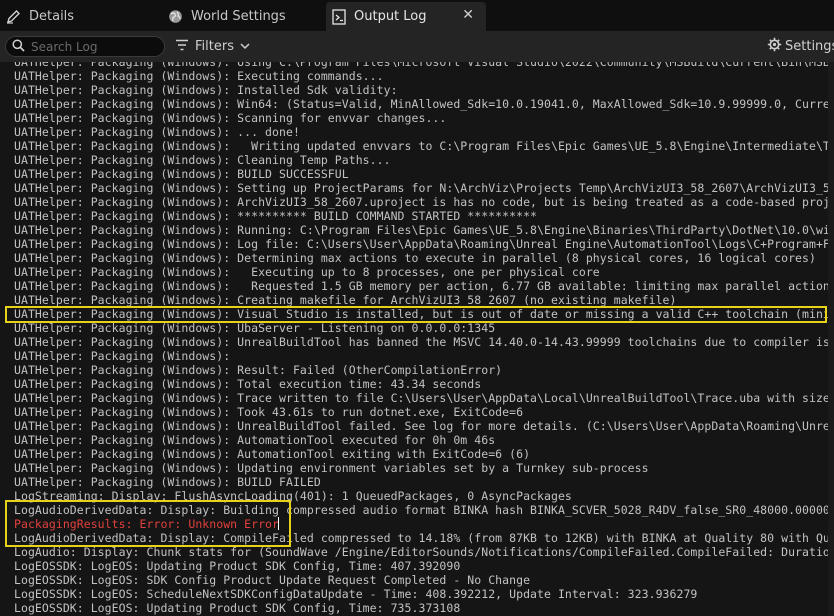 Image resolution: width=834 pixels, height=616 pixels. I want to click on filters-label: Filters, so click(214, 46).